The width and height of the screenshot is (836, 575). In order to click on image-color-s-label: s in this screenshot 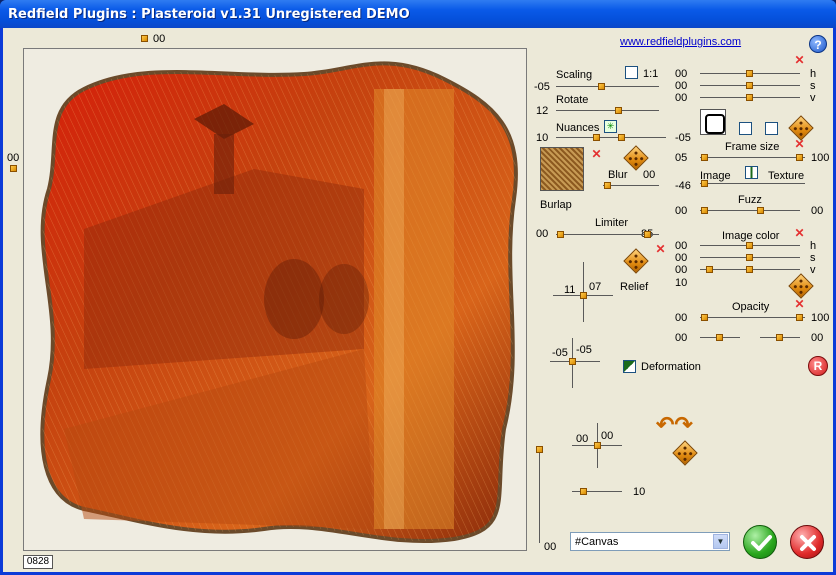, I will do `click(813, 258)`.